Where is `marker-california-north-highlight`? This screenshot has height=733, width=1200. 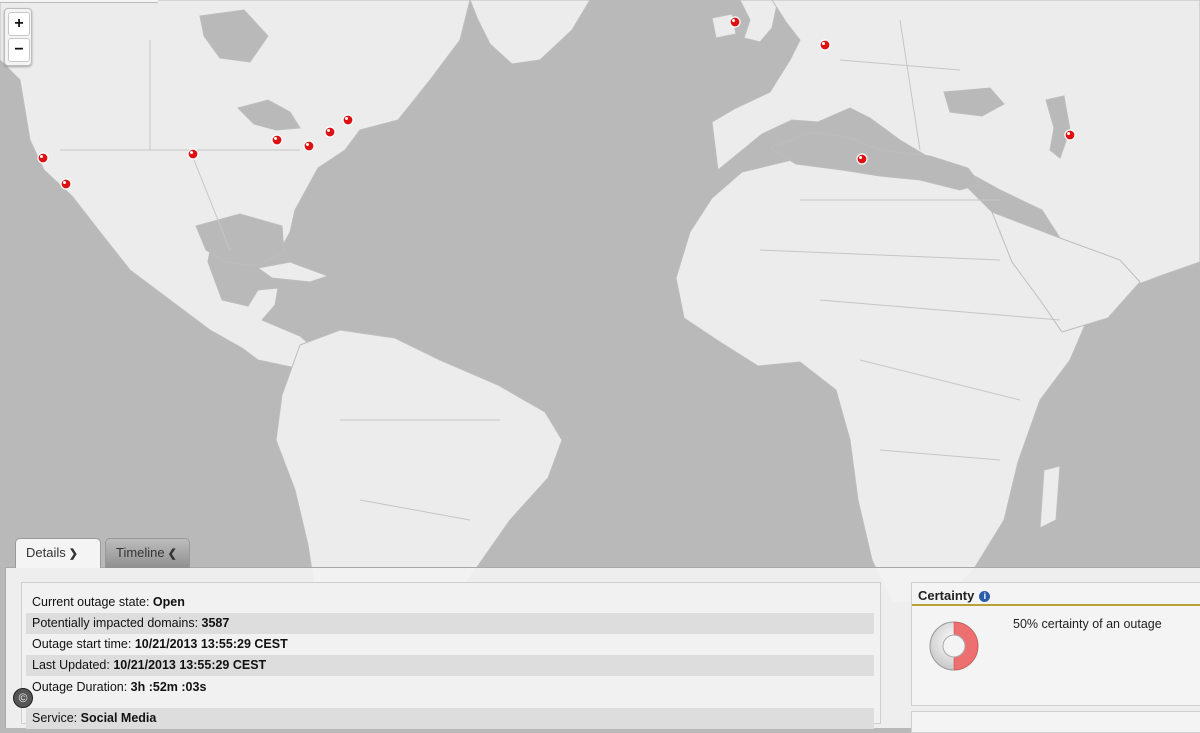 marker-california-north-highlight is located at coordinates (41, 156).